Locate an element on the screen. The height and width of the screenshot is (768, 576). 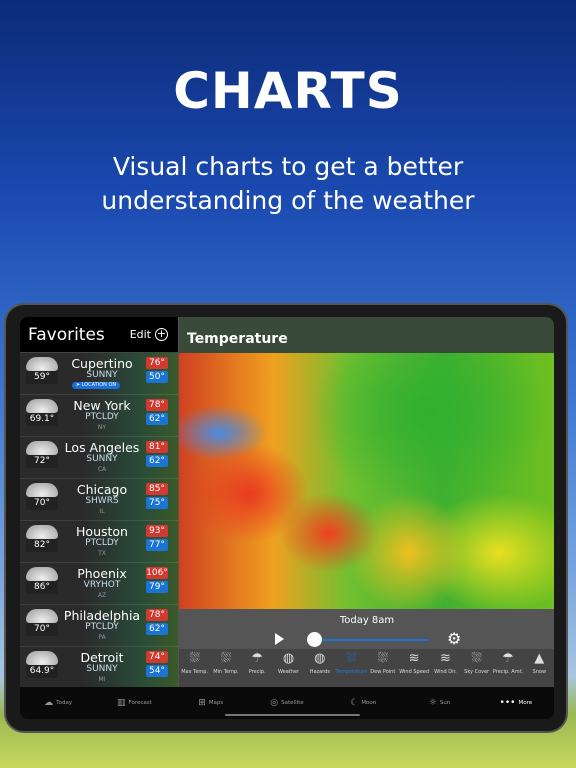
high-temp: 74° is located at coordinates (157, 657).